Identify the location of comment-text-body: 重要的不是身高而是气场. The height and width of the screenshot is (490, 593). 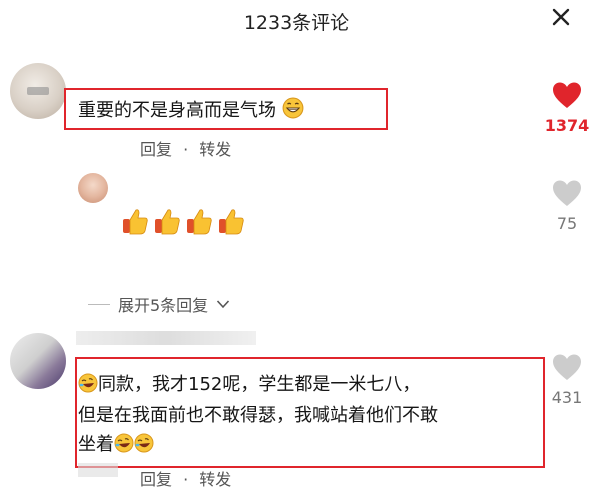
(177, 110).